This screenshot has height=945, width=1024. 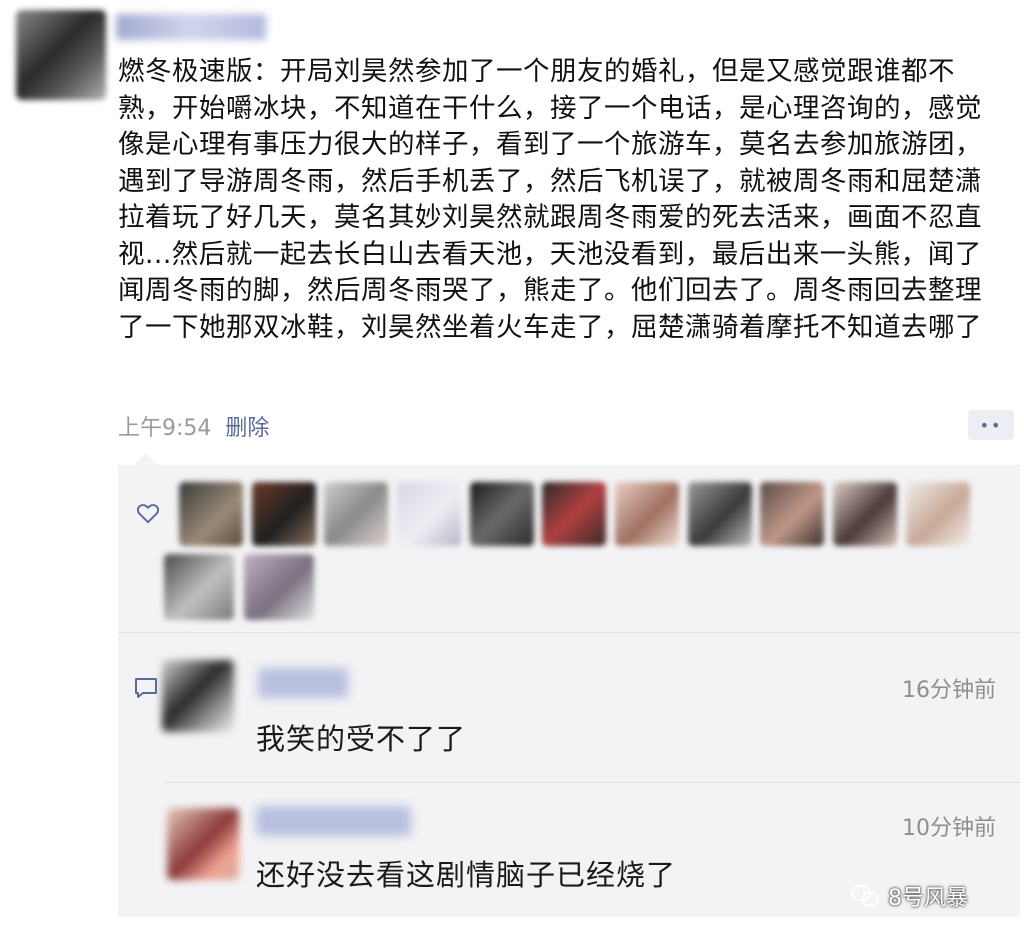 I want to click on more-icon: ••, so click(x=991, y=425).